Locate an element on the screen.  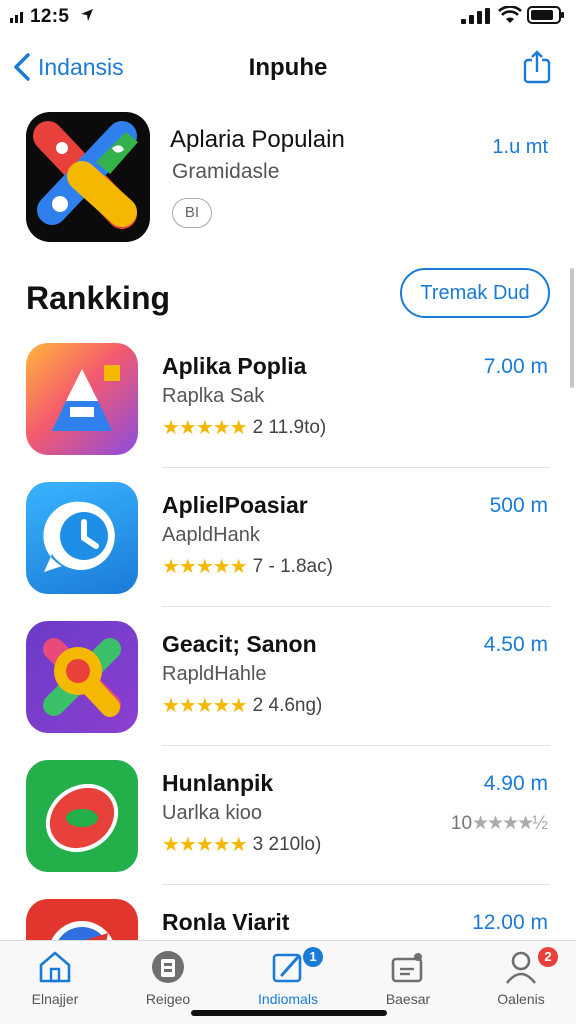
app-name: Ronla Viarit is located at coordinates (226, 922).